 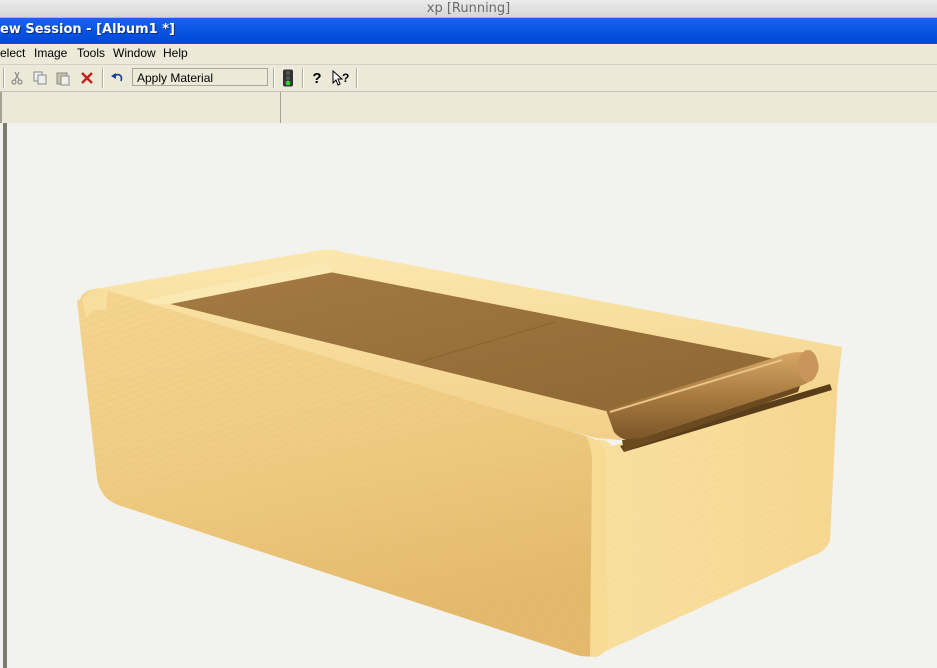 What do you see at coordinates (12, 53) in the screenshot?
I see `menu-select: elect` at bounding box center [12, 53].